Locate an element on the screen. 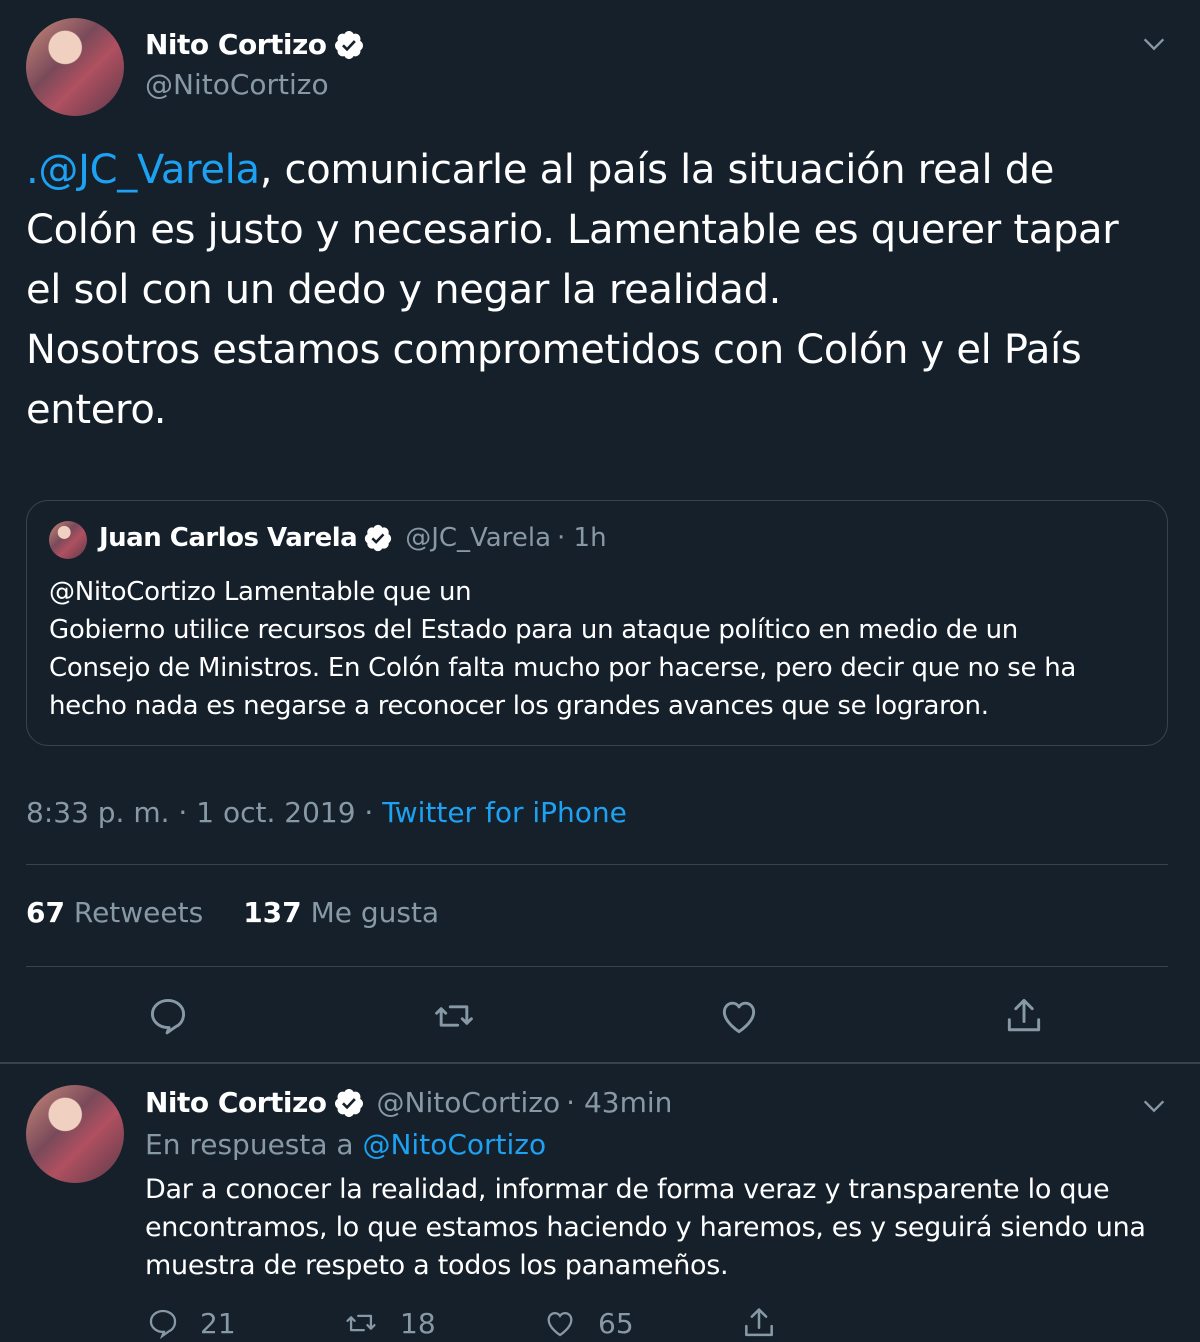 The width and height of the screenshot is (1200, 1342). likes-stat: 137 Me gusta is located at coordinates (341, 912).